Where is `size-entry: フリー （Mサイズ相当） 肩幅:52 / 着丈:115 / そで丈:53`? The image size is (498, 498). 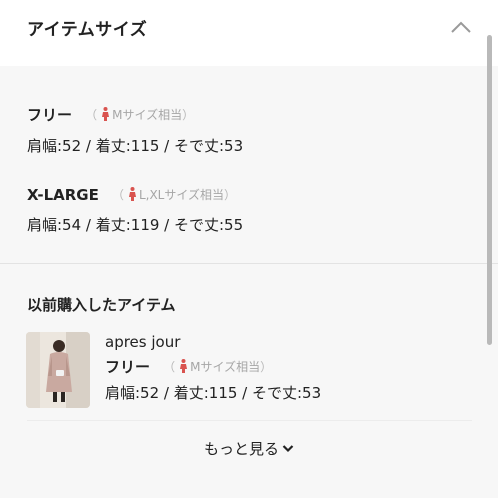
size-entry: フリー （Mサイズ相当） 肩幅:52 / 着丈:115 / そで丈:53 is located at coordinates (135, 130).